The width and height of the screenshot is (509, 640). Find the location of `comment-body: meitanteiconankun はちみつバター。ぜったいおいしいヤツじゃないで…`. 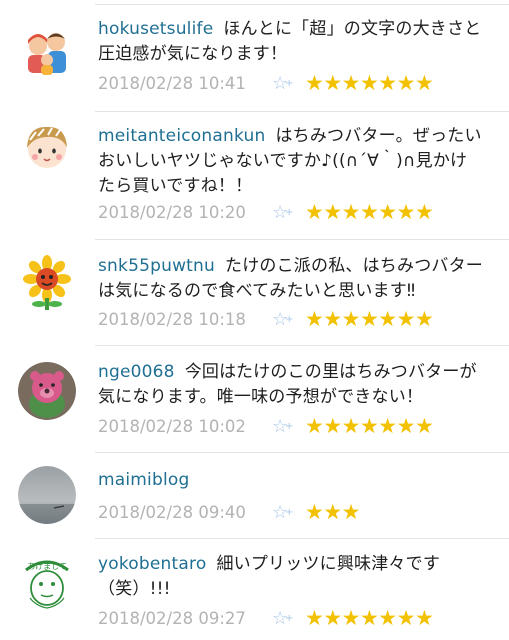

comment-body: meitanteiconankun はちみつバター。ぜったいおいしいヤツじゃないで… is located at coordinates (290, 161).